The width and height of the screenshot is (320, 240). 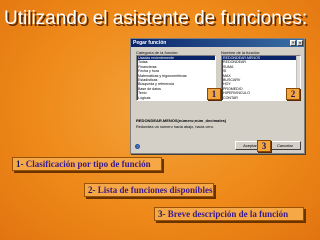 I want to click on caption-3-text: Breve descripción de la función, so click(x=228, y=214).